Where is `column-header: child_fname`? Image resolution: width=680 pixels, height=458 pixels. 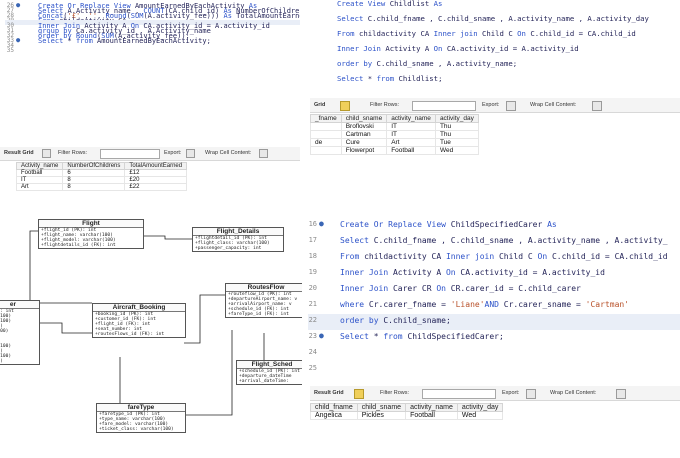 column-header: child_fname is located at coordinates (334, 407).